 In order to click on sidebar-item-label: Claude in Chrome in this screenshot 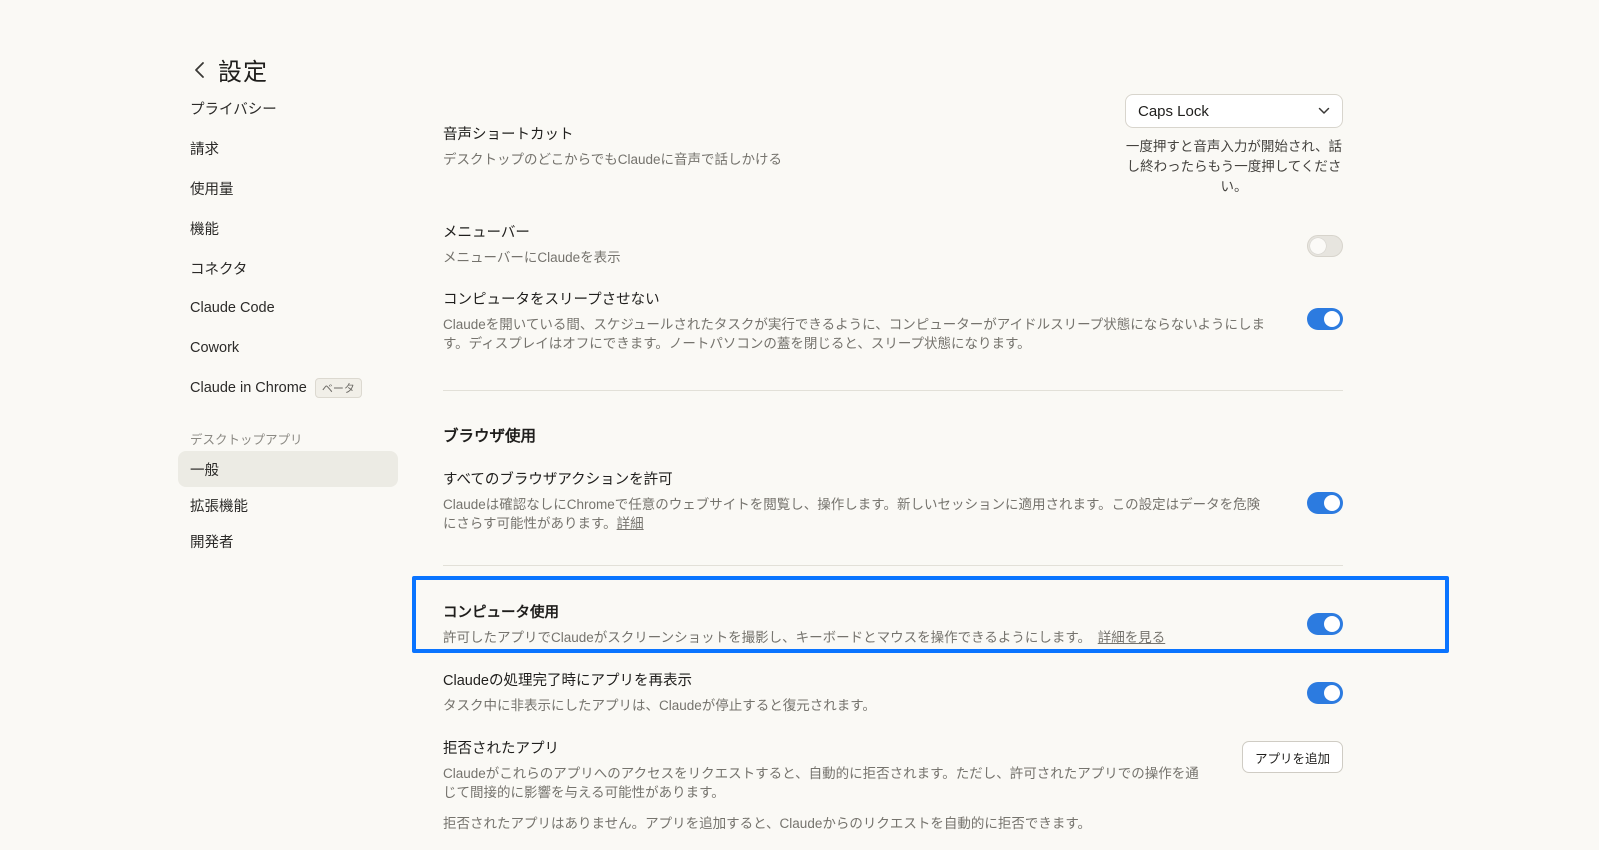, I will do `click(248, 388)`.